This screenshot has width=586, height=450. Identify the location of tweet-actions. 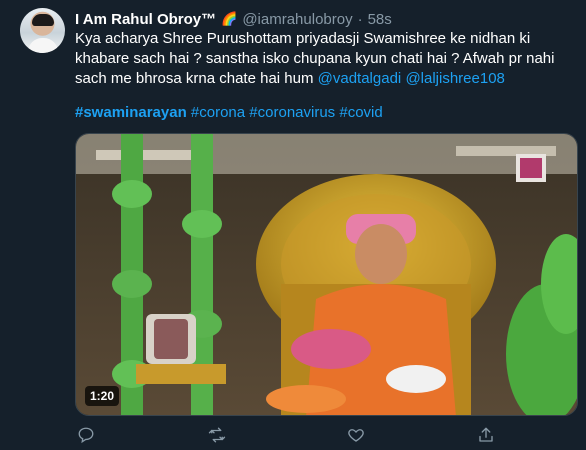
(322, 435).